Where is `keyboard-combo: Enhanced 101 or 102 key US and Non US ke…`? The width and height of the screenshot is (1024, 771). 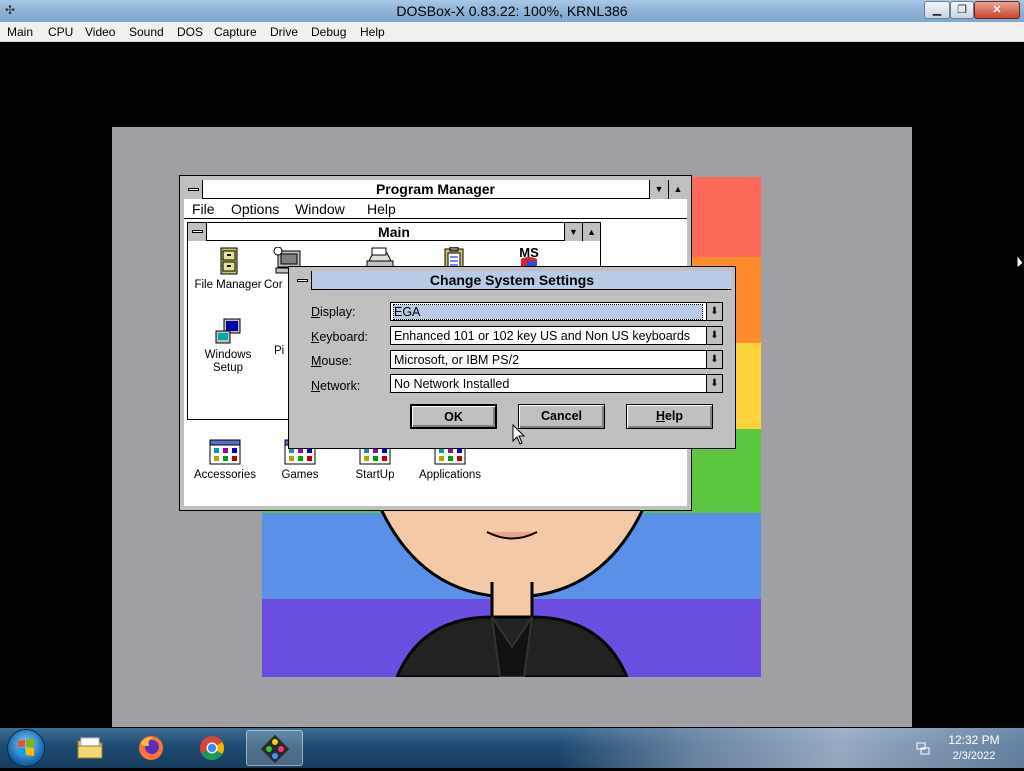
keyboard-combo: Enhanced 101 or 102 key US and Non US ke… is located at coordinates (556, 335).